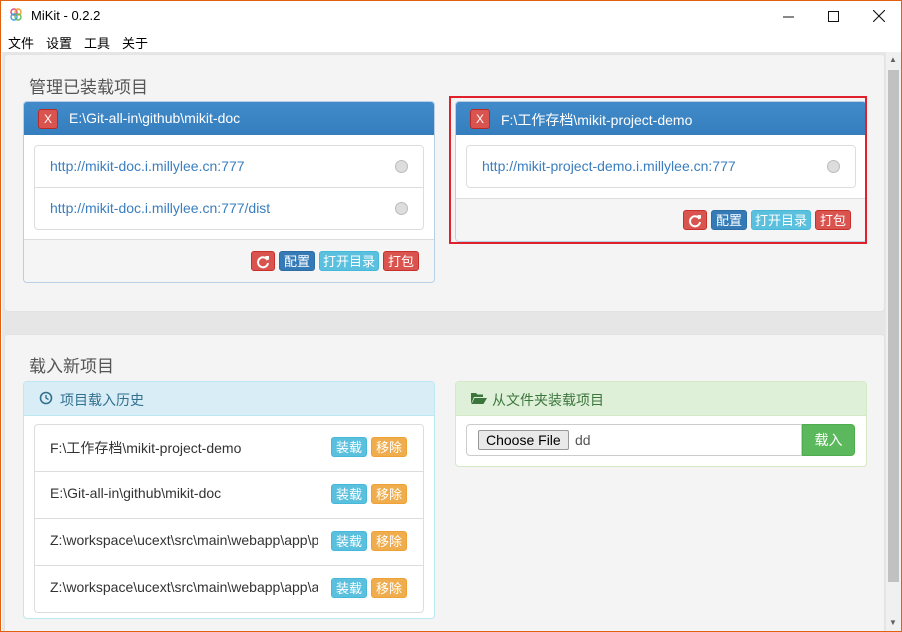 The height and width of the screenshot is (632, 902). Describe the element at coordinates (229, 495) in the screenshot. I see `list-item: E:\Git-all-in\github\mikit-doc 装载 移除` at that location.